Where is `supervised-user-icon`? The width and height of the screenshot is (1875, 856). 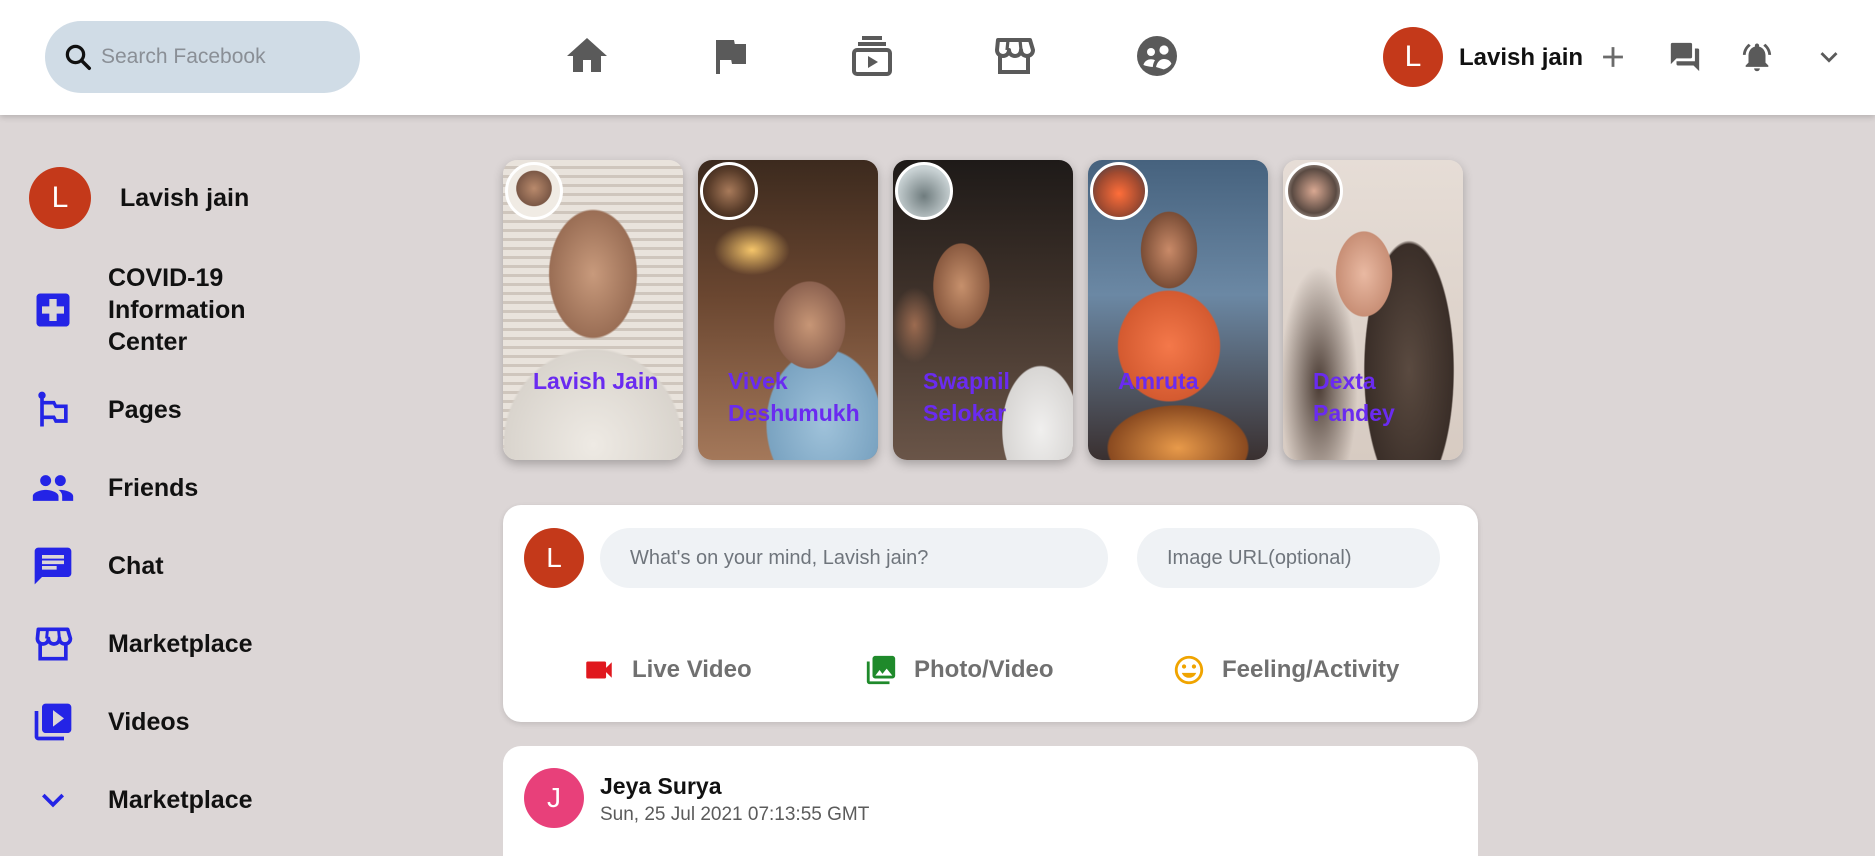
supervised-user-icon is located at coordinates (1157, 56).